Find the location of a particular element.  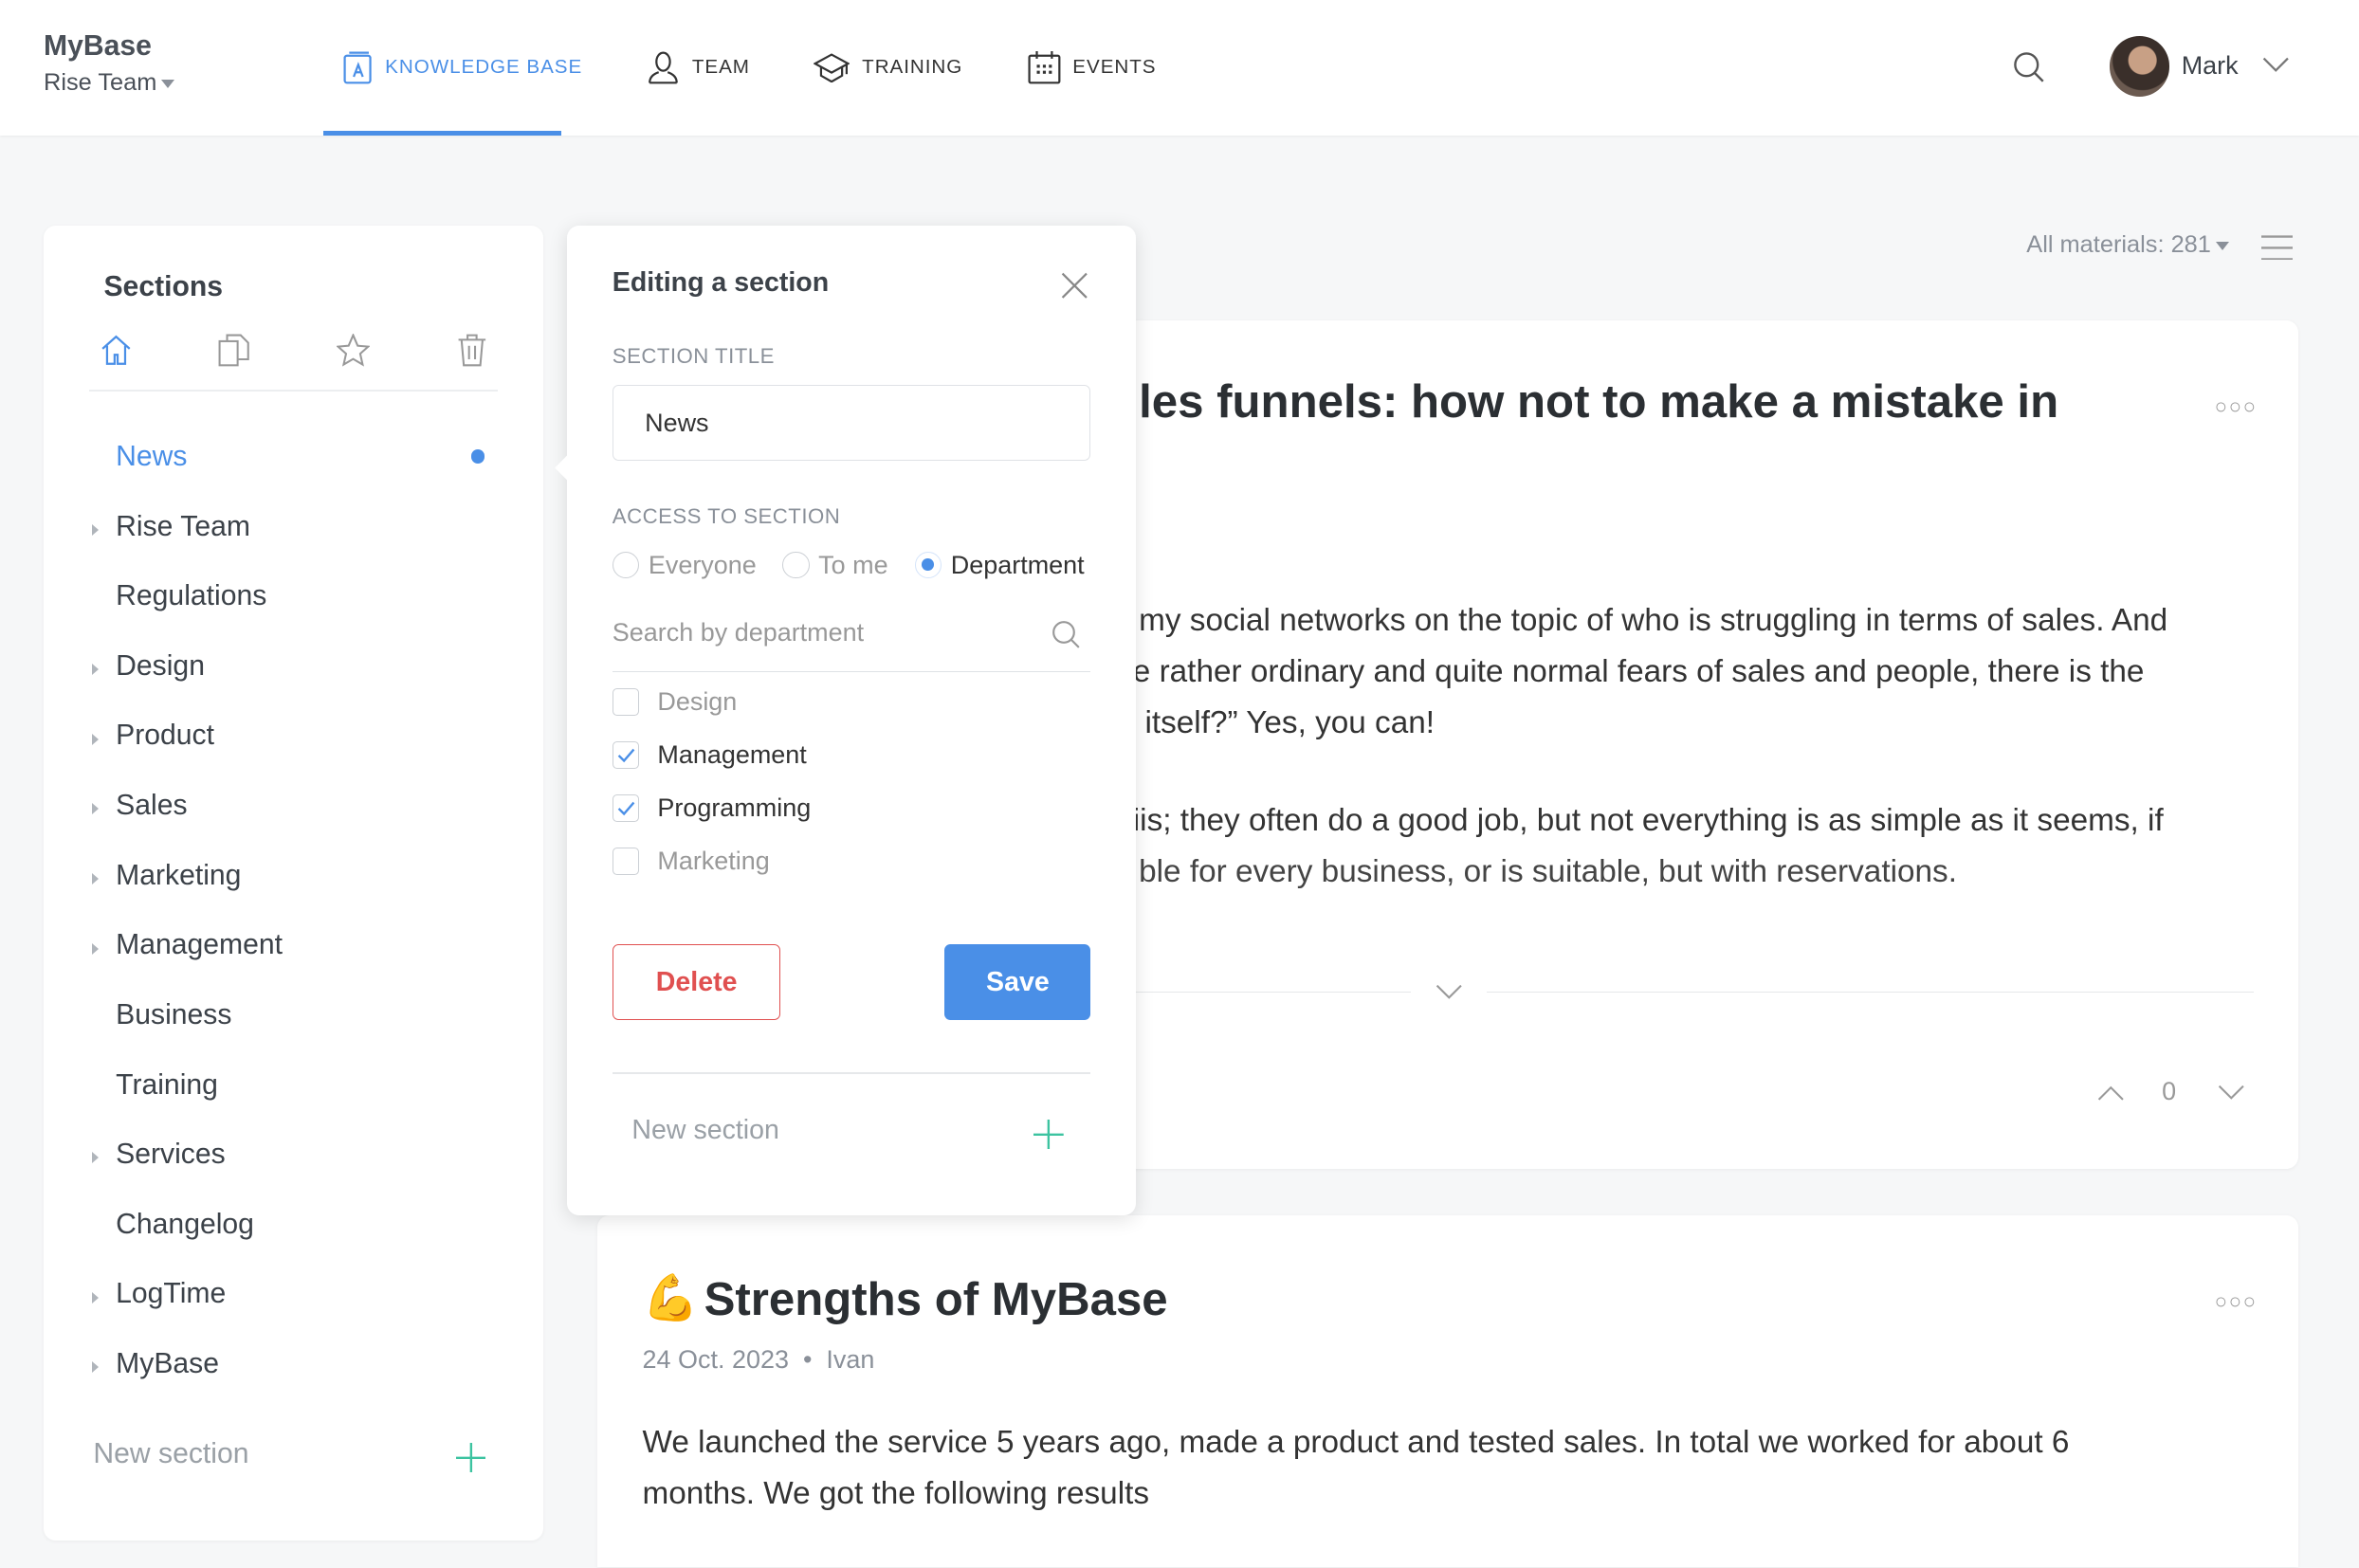

section-title-input: News is located at coordinates (851, 423).